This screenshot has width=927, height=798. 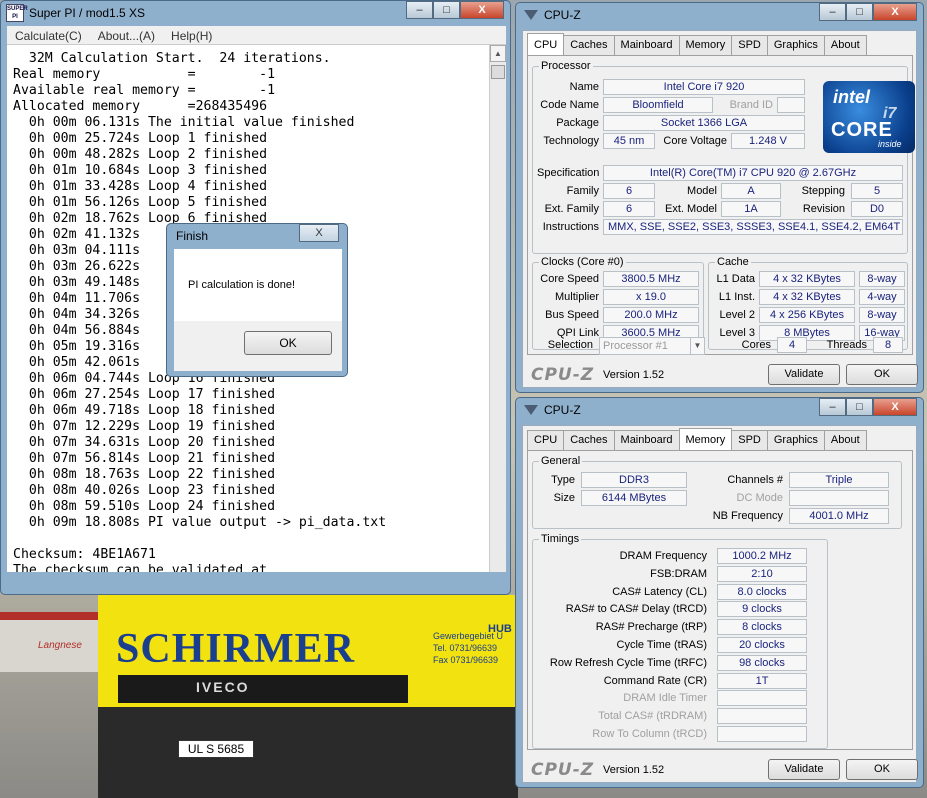 What do you see at coordinates (663, 556) in the screenshot?
I see `timing-label: DRAM Frequency` at bounding box center [663, 556].